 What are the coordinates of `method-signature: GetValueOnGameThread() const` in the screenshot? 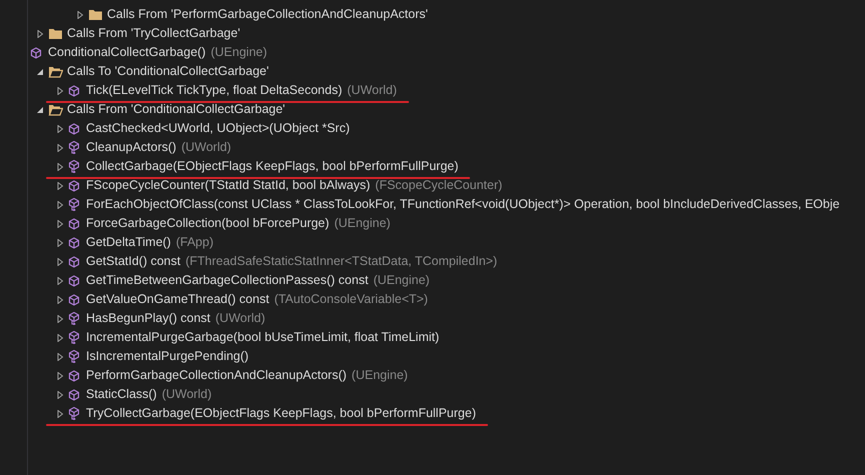 It's located at (178, 299).